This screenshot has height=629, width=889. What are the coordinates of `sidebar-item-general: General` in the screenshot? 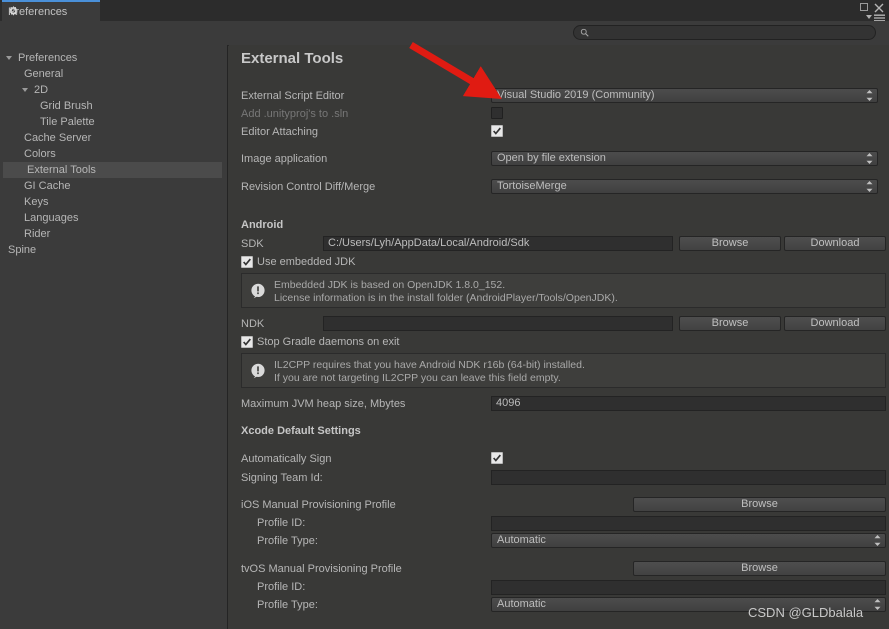 It's located at (113, 74).